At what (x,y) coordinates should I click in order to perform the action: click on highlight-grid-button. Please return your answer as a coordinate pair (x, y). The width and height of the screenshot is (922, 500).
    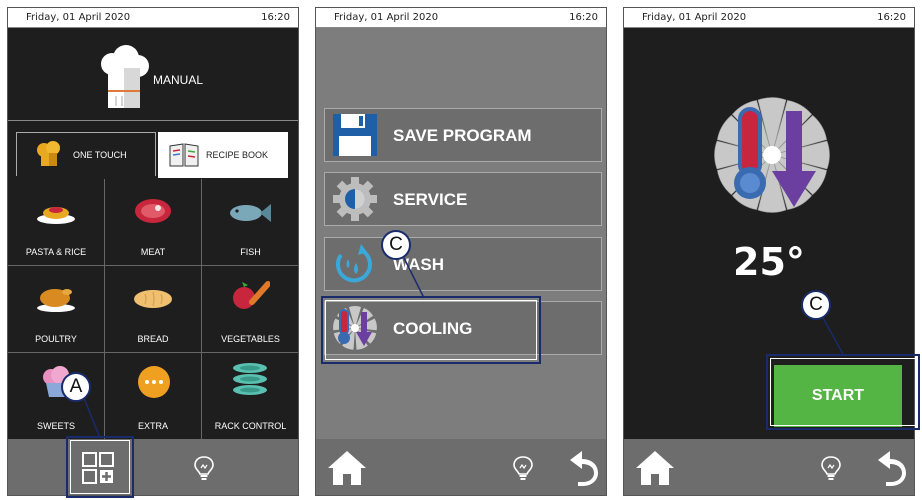
    Looking at the image, I should click on (100, 467).